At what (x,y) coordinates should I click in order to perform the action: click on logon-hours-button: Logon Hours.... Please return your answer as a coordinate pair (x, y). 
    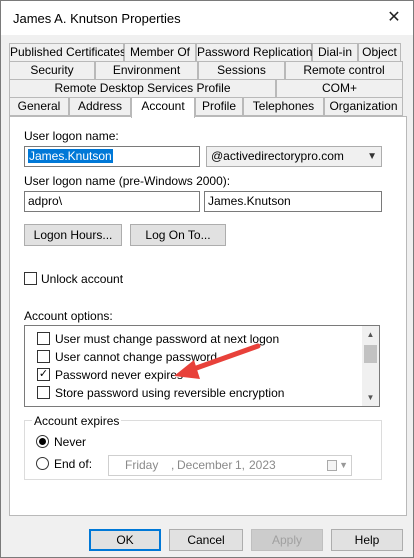
    Looking at the image, I should click on (73, 235).